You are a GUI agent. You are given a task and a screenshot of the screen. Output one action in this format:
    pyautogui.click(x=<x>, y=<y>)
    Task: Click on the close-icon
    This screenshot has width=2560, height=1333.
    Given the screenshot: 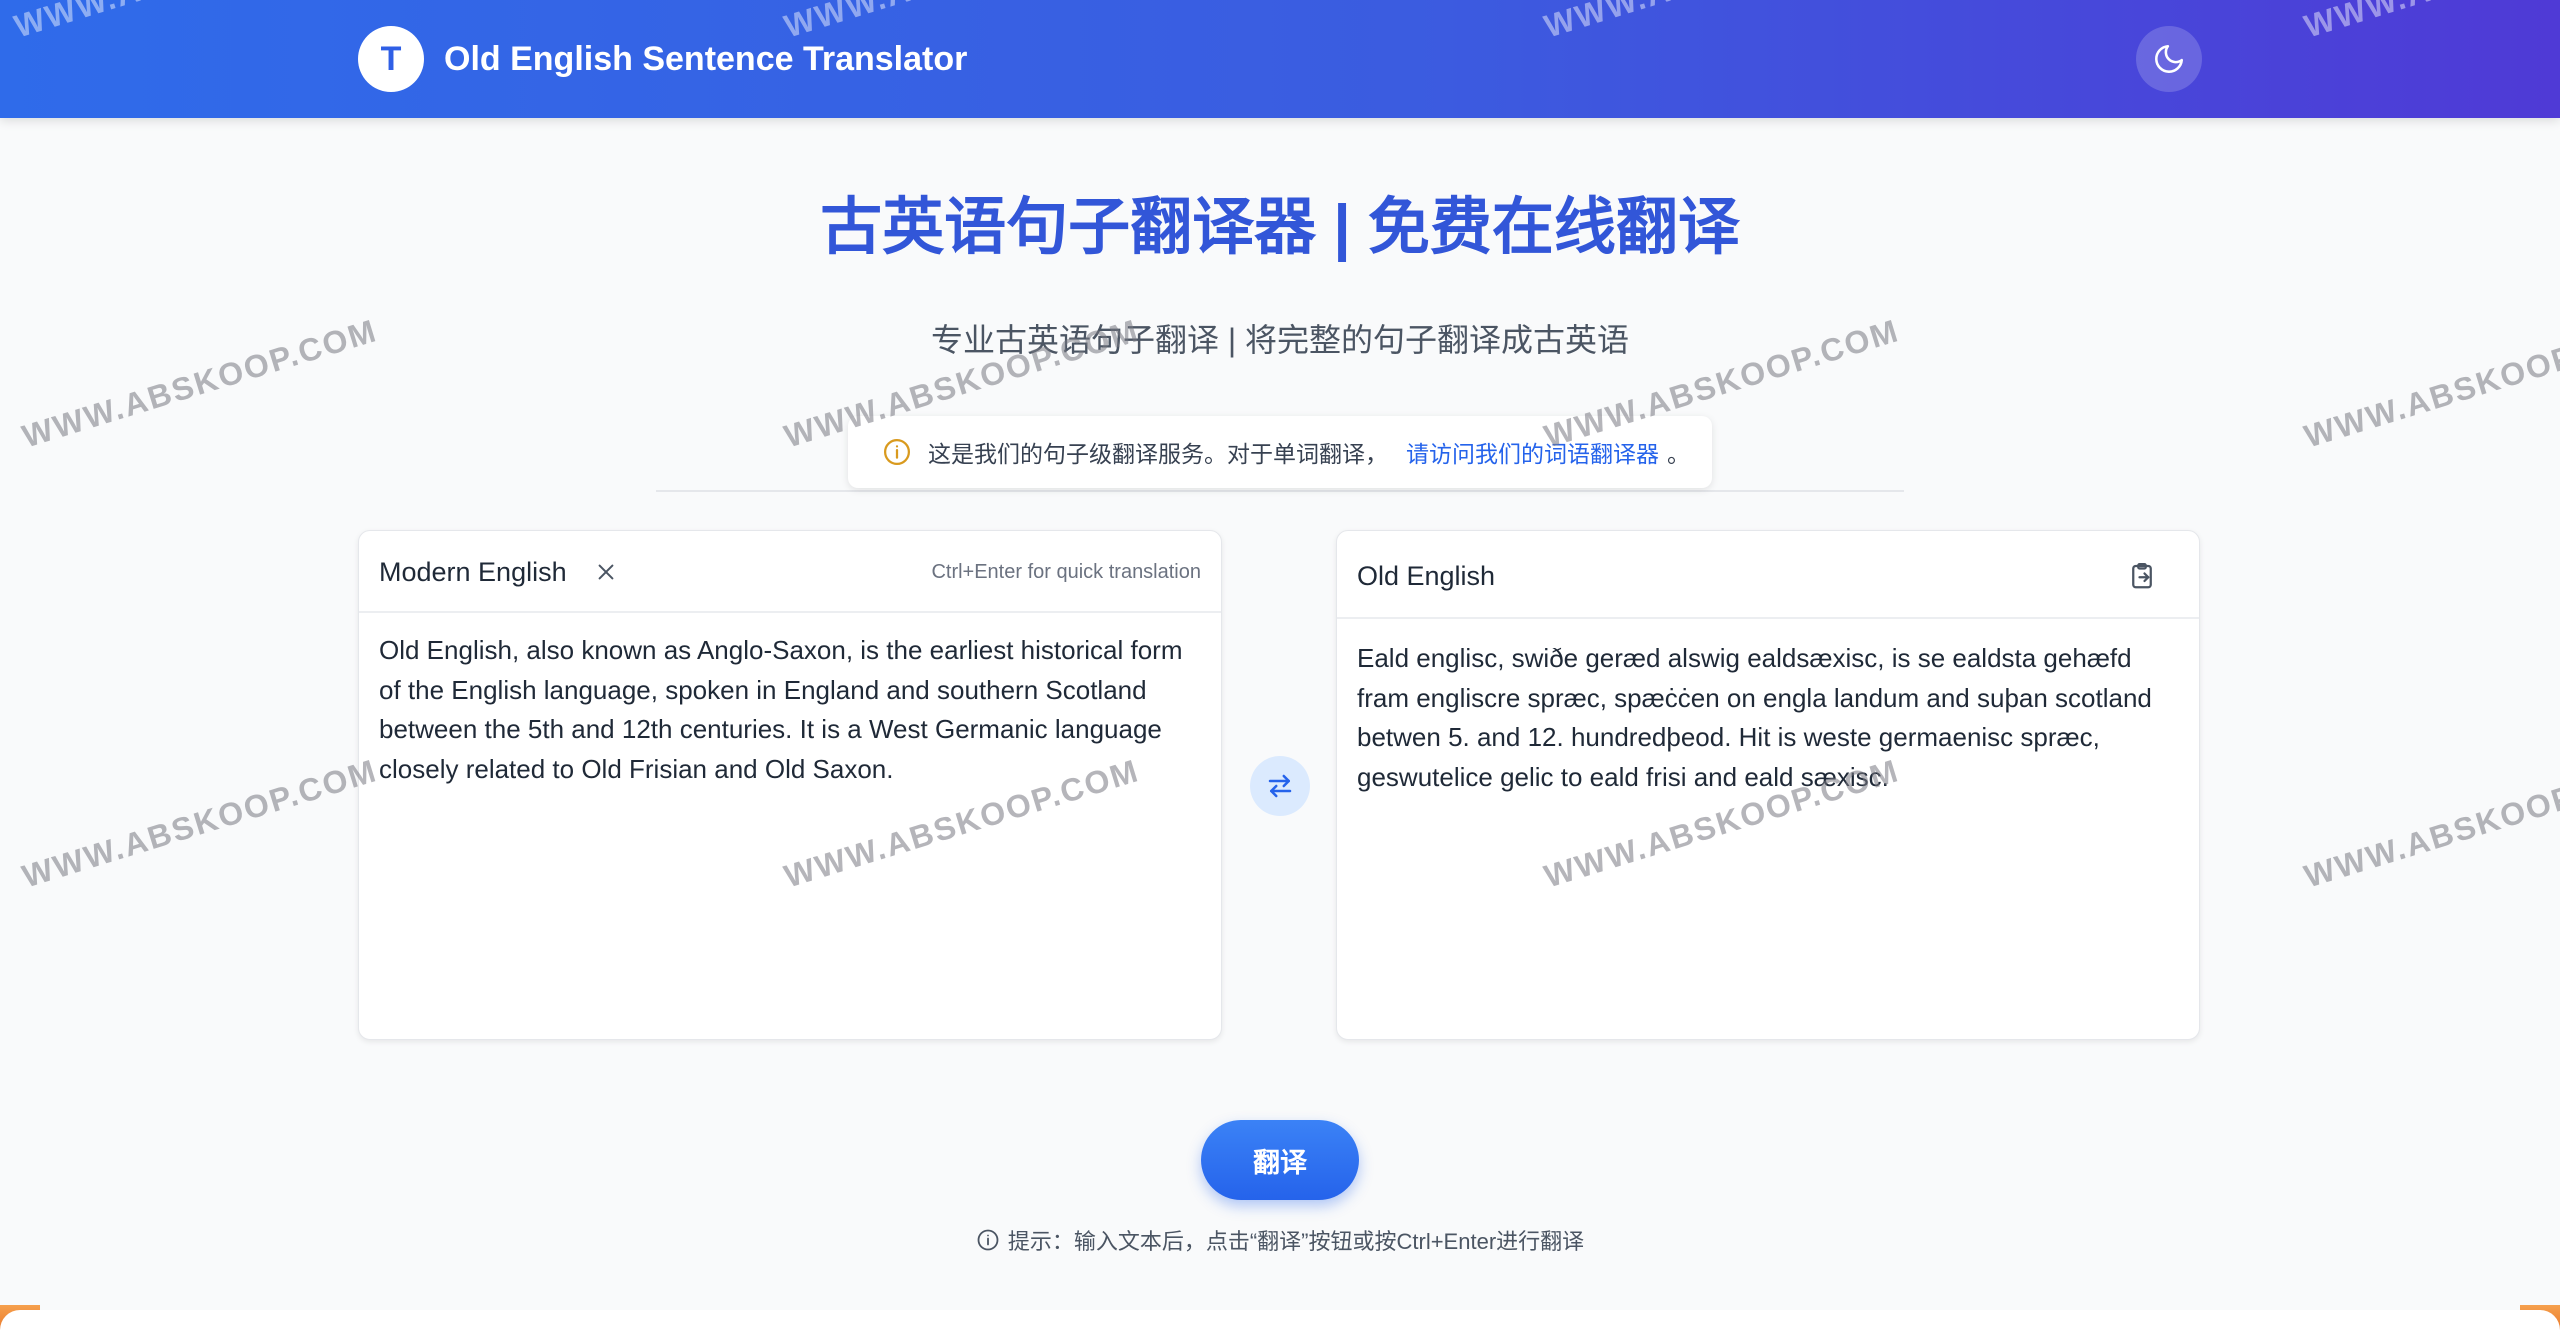 What is the action you would take?
    pyautogui.click(x=606, y=572)
    